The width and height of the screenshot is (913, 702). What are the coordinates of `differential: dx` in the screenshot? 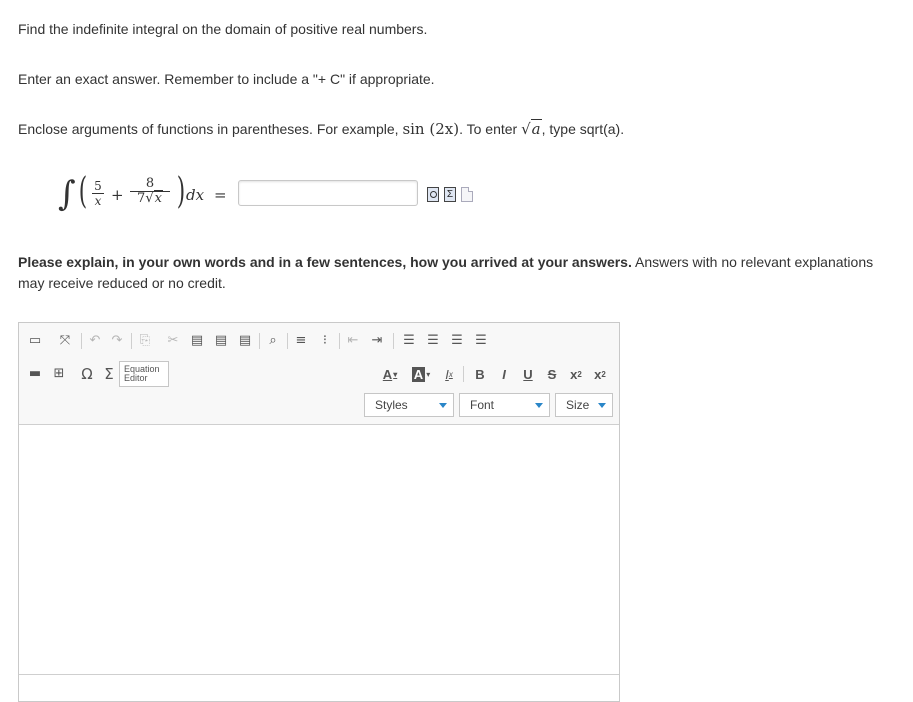 It's located at (195, 195).